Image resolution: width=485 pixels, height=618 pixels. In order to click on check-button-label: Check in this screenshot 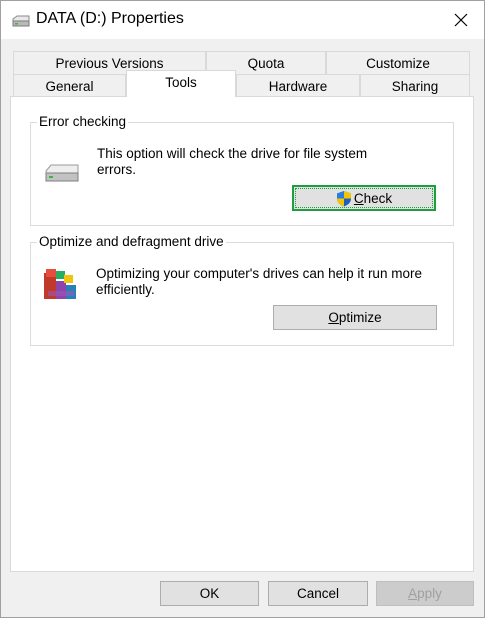, I will do `click(373, 198)`.